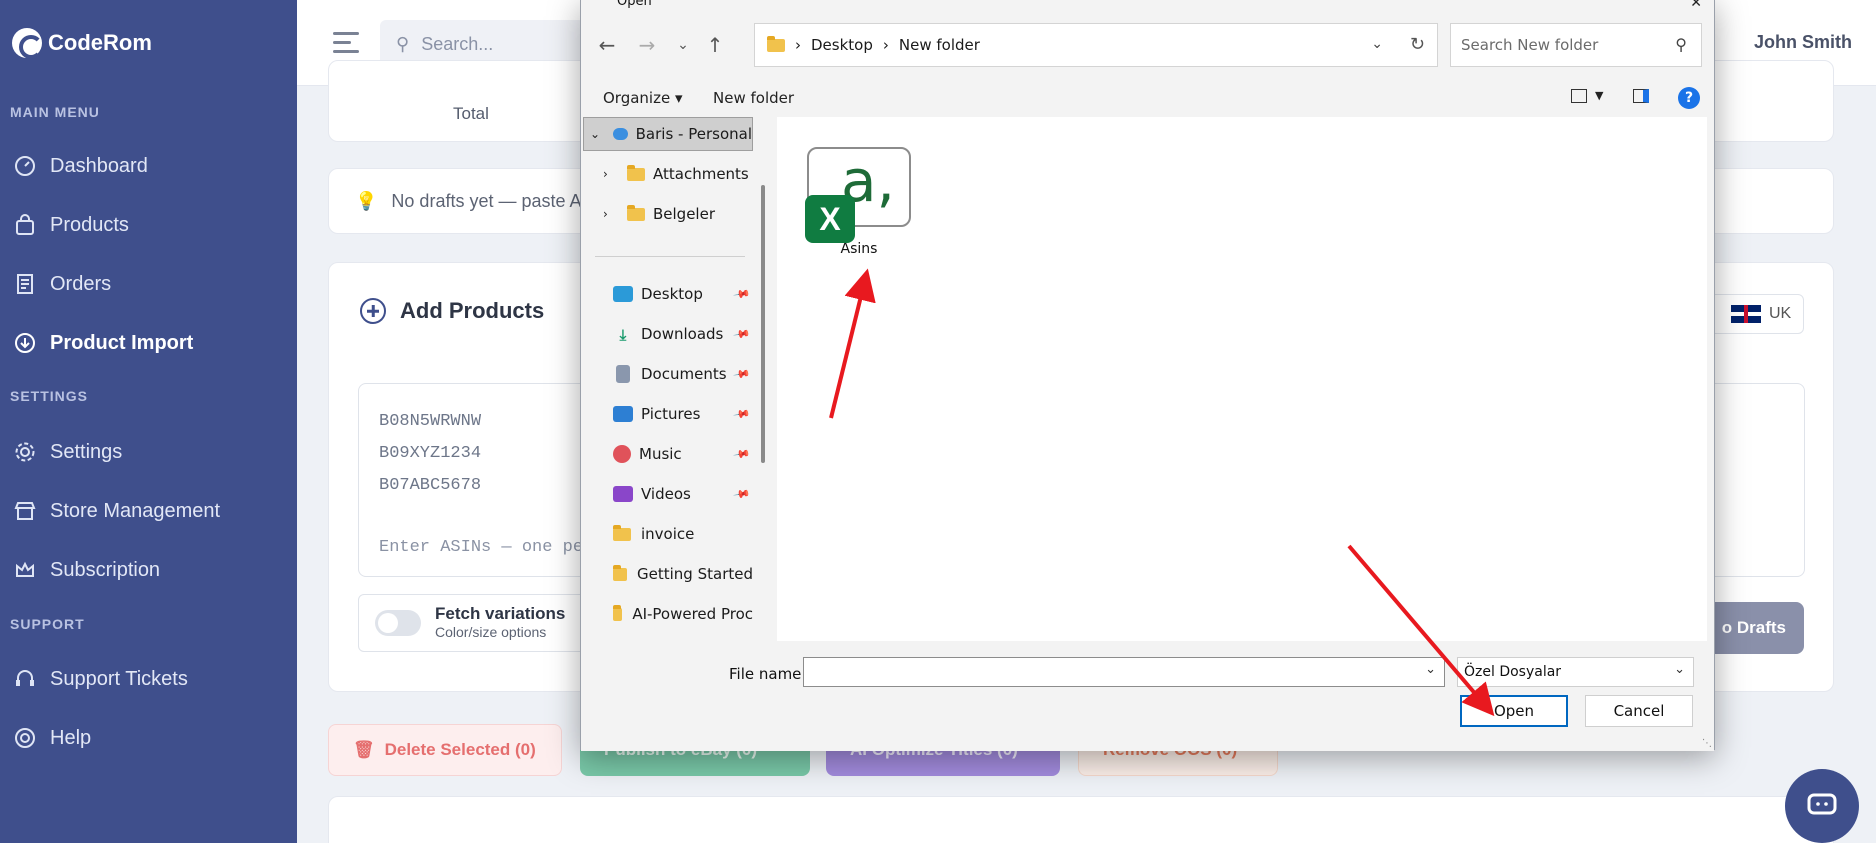  I want to click on trash-icon: 🗑, so click(364, 749).